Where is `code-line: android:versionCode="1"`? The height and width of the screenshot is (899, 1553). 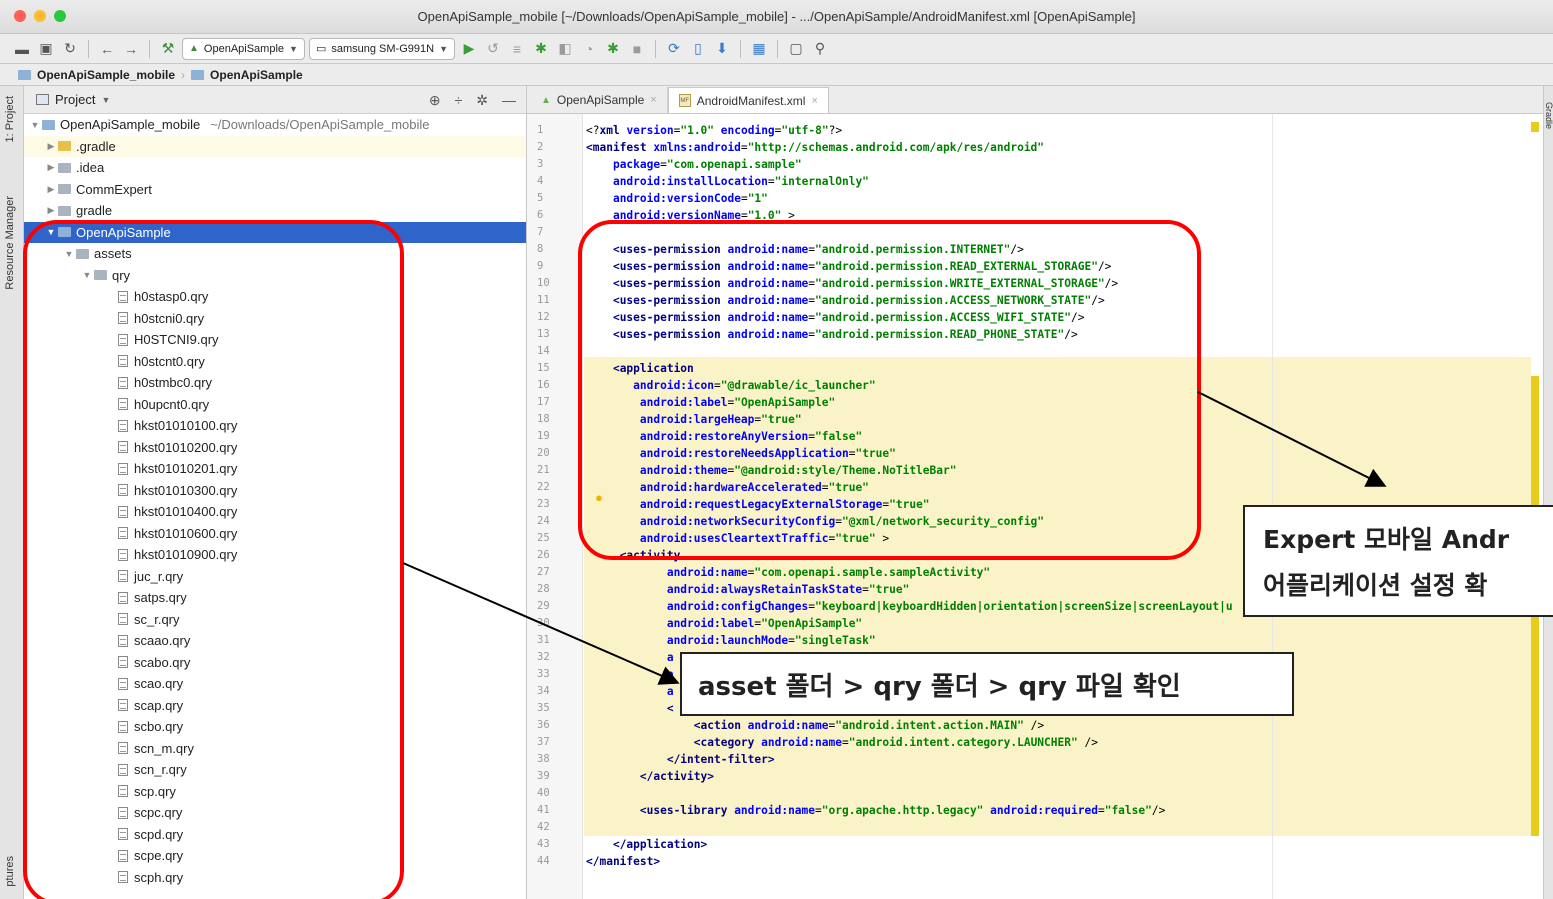
code-line: android:versionCode="1" is located at coordinates (677, 198).